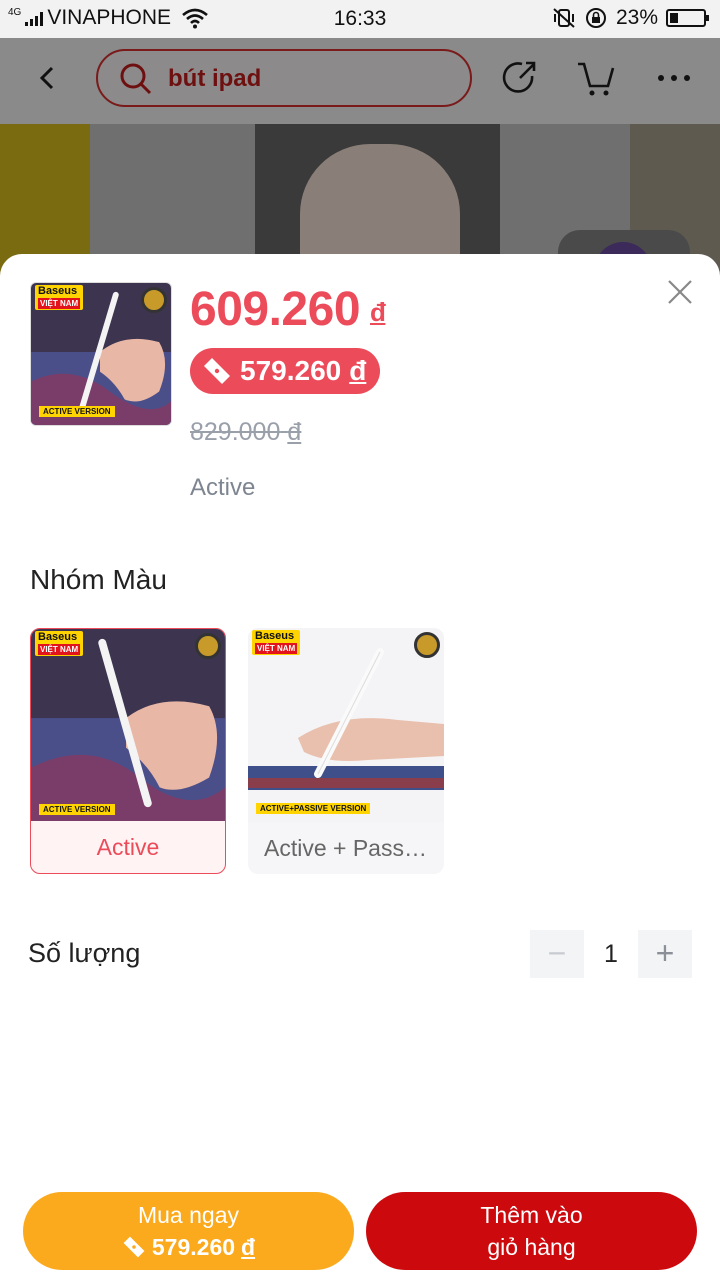 This screenshot has width=720, height=1280. What do you see at coordinates (101, 354) in the screenshot?
I see `product-thumbnail: Baseus VIỆT NAM ACTIVE VERSION` at bounding box center [101, 354].